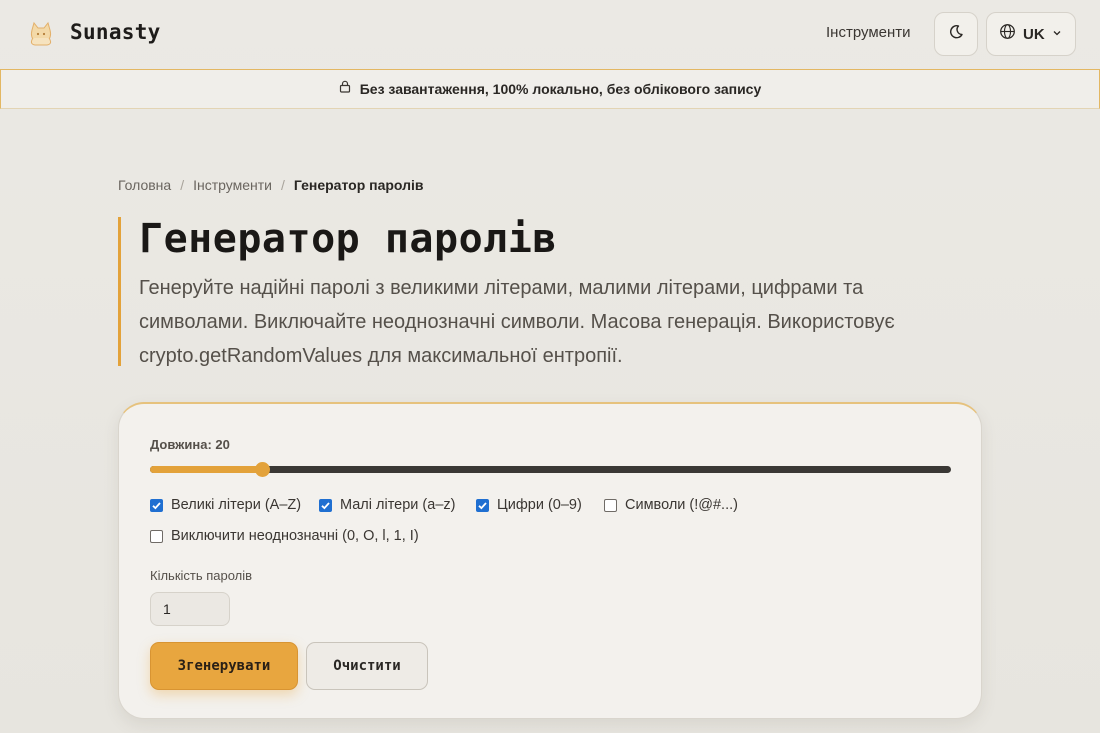 The width and height of the screenshot is (1100, 733). What do you see at coordinates (550, 34) in the screenshot?
I see `header: Sunasty Інструменти UK` at bounding box center [550, 34].